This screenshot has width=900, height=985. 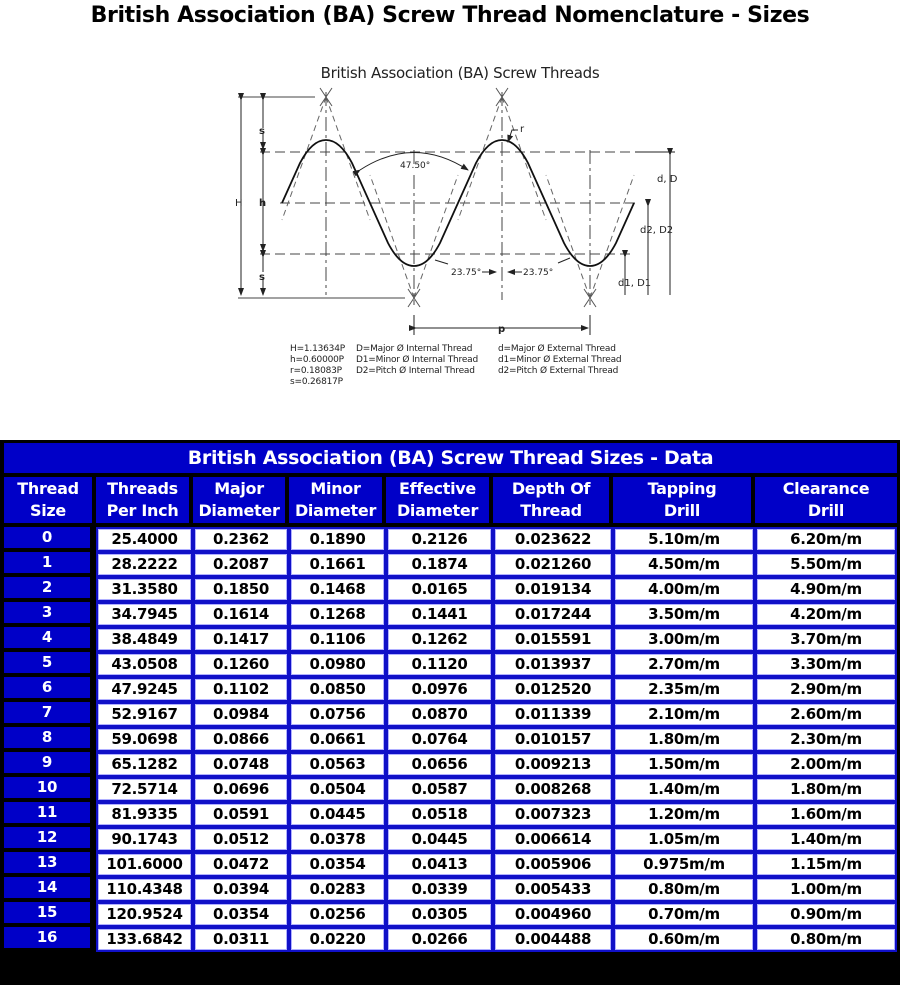 I want to click on thread-size-cell: 8, so click(x=50, y=739).